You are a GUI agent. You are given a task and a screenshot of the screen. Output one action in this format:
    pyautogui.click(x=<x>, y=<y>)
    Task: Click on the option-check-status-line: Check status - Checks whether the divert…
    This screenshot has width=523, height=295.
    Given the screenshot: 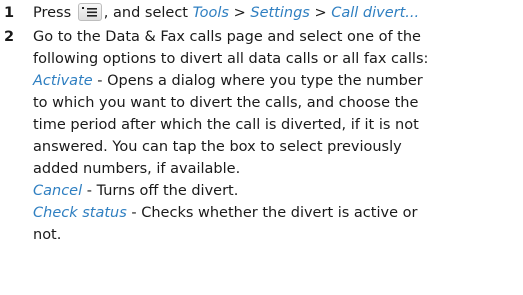 What is the action you would take?
    pyautogui.click(x=275, y=213)
    